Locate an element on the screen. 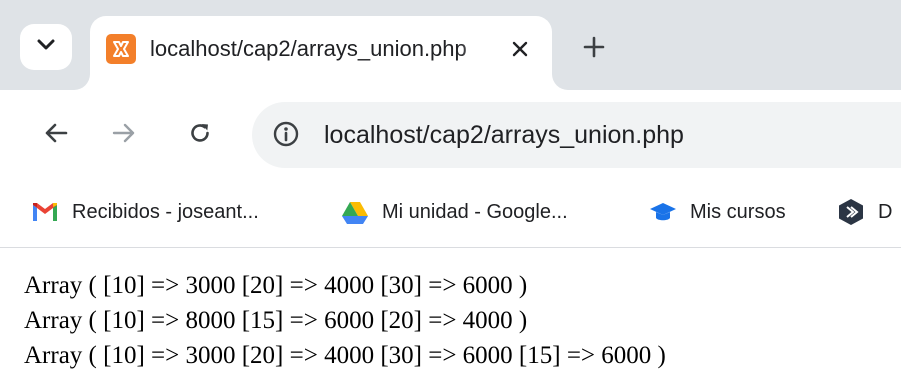 The width and height of the screenshot is (901, 374). site-info-icon is located at coordinates (286, 134).